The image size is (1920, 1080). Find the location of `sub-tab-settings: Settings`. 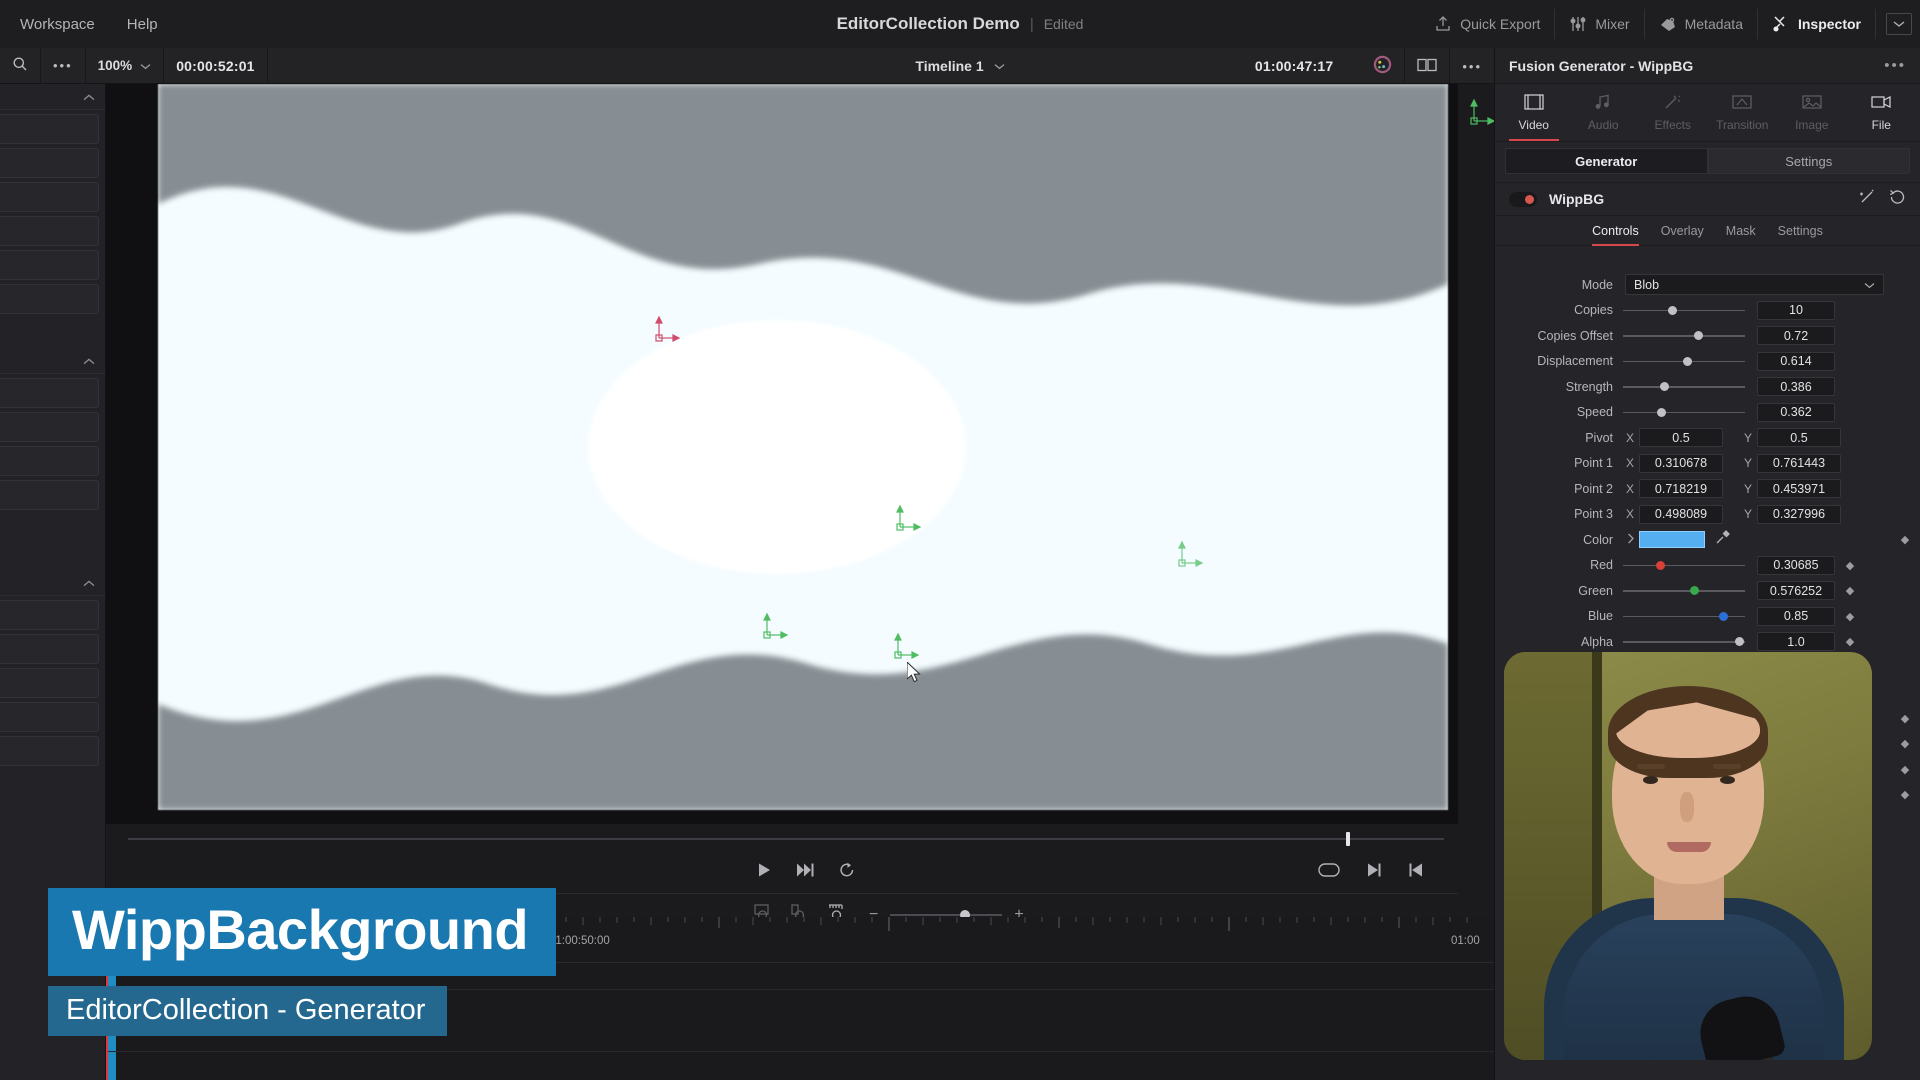

sub-tab-settings: Settings is located at coordinates (1800, 231).